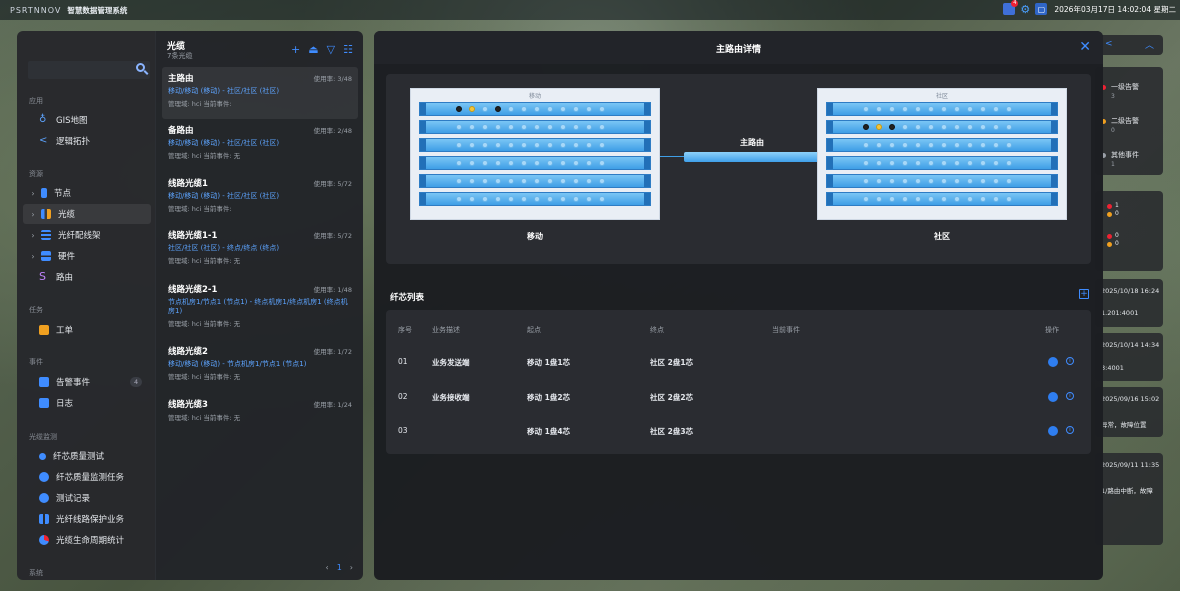 This screenshot has height=591, width=1180. Describe the element at coordinates (1085, 47) in the screenshot. I see `close-icon: ✕` at that location.